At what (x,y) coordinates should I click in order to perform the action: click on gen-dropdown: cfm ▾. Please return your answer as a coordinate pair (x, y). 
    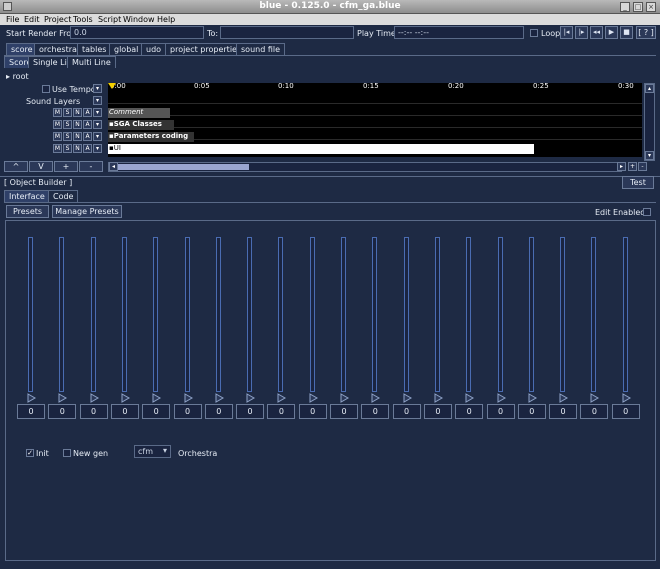
    Looking at the image, I should click on (152, 451).